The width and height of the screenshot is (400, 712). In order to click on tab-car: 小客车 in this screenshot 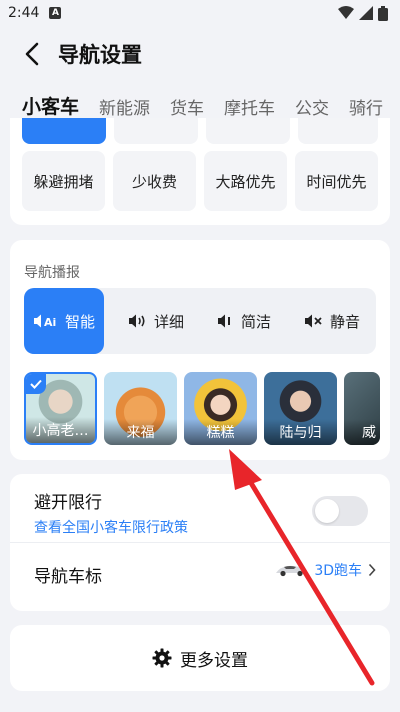, I will do `click(50, 101)`.